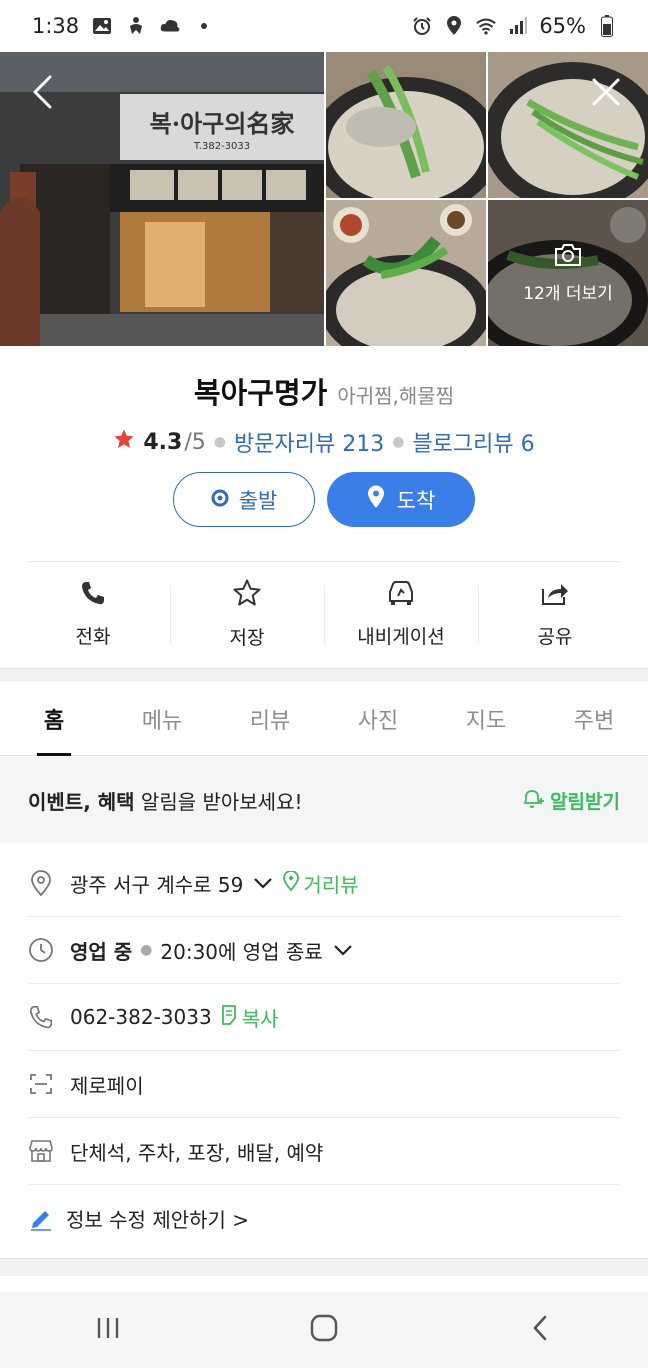  I want to click on copy-phone-button: 복사, so click(249, 1017).